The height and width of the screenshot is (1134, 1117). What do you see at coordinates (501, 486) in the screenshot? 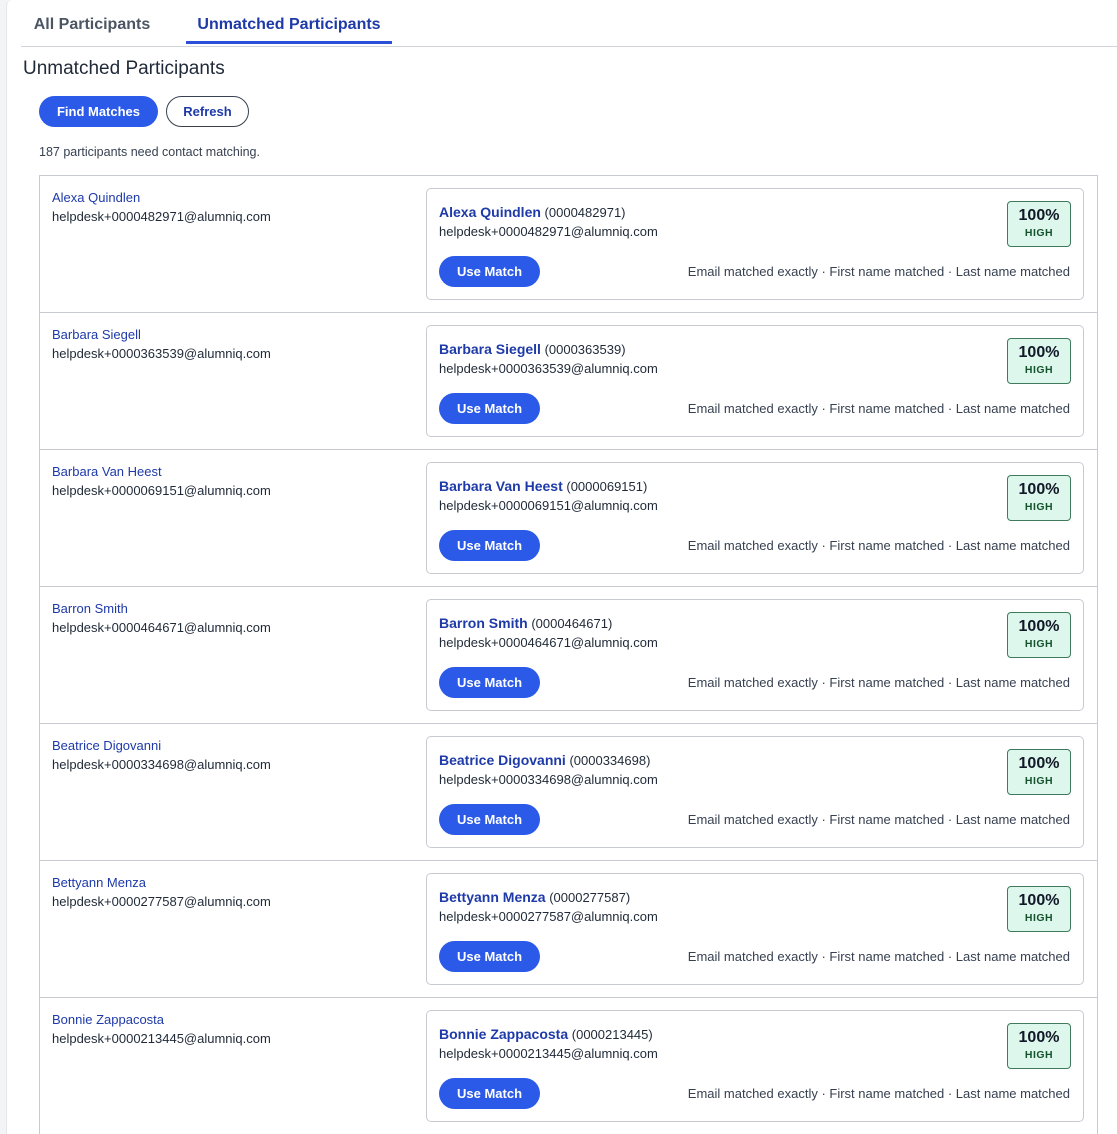
I see `match-name-link: Barbara Van Heest` at bounding box center [501, 486].